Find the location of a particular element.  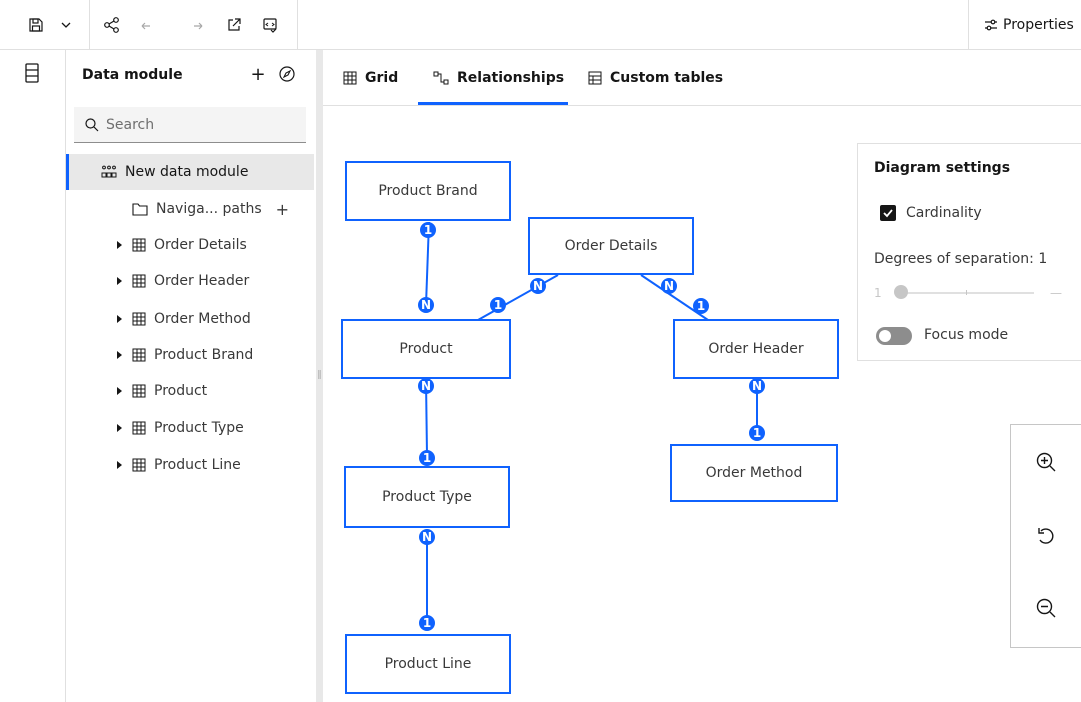

compass-icon is located at coordinates (287, 74).